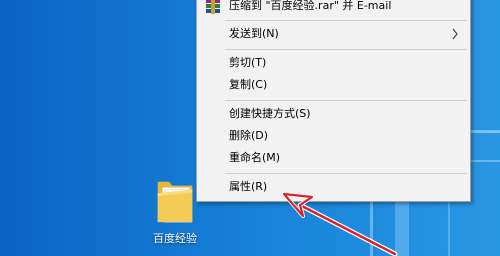 This screenshot has width=500, height=256. I want to click on folder-label: 百度经验, so click(175, 238).